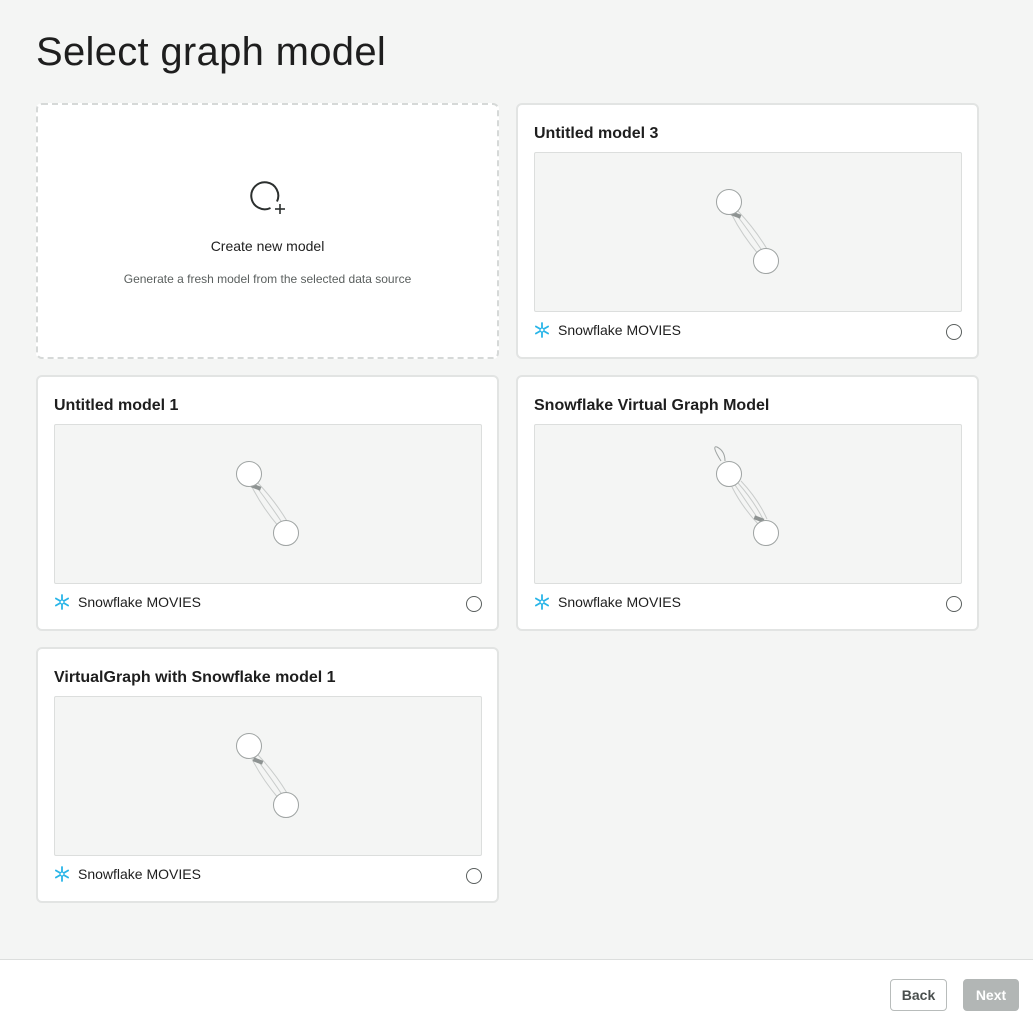 This screenshot has height=1020, width=1033. What do you see at coordinates (267, 197) in the screenshot?
I see `circle-plus-icon` at bounding box center [267, 197].